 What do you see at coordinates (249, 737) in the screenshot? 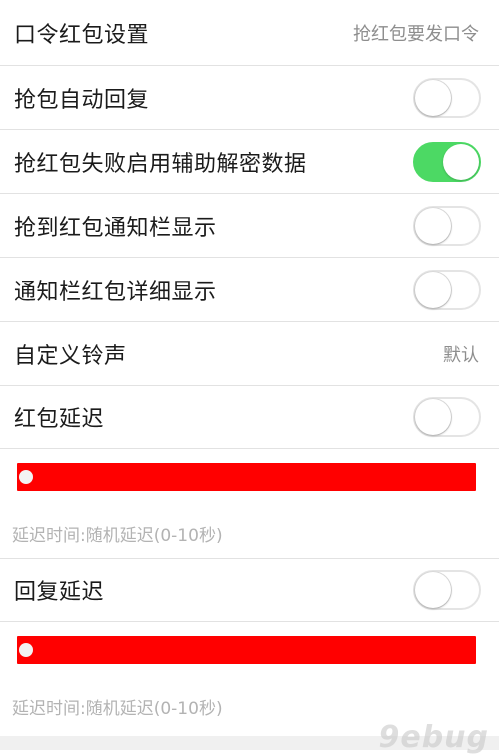
I see `footer-strip: 9ebug` at bounding box center [249, 737].